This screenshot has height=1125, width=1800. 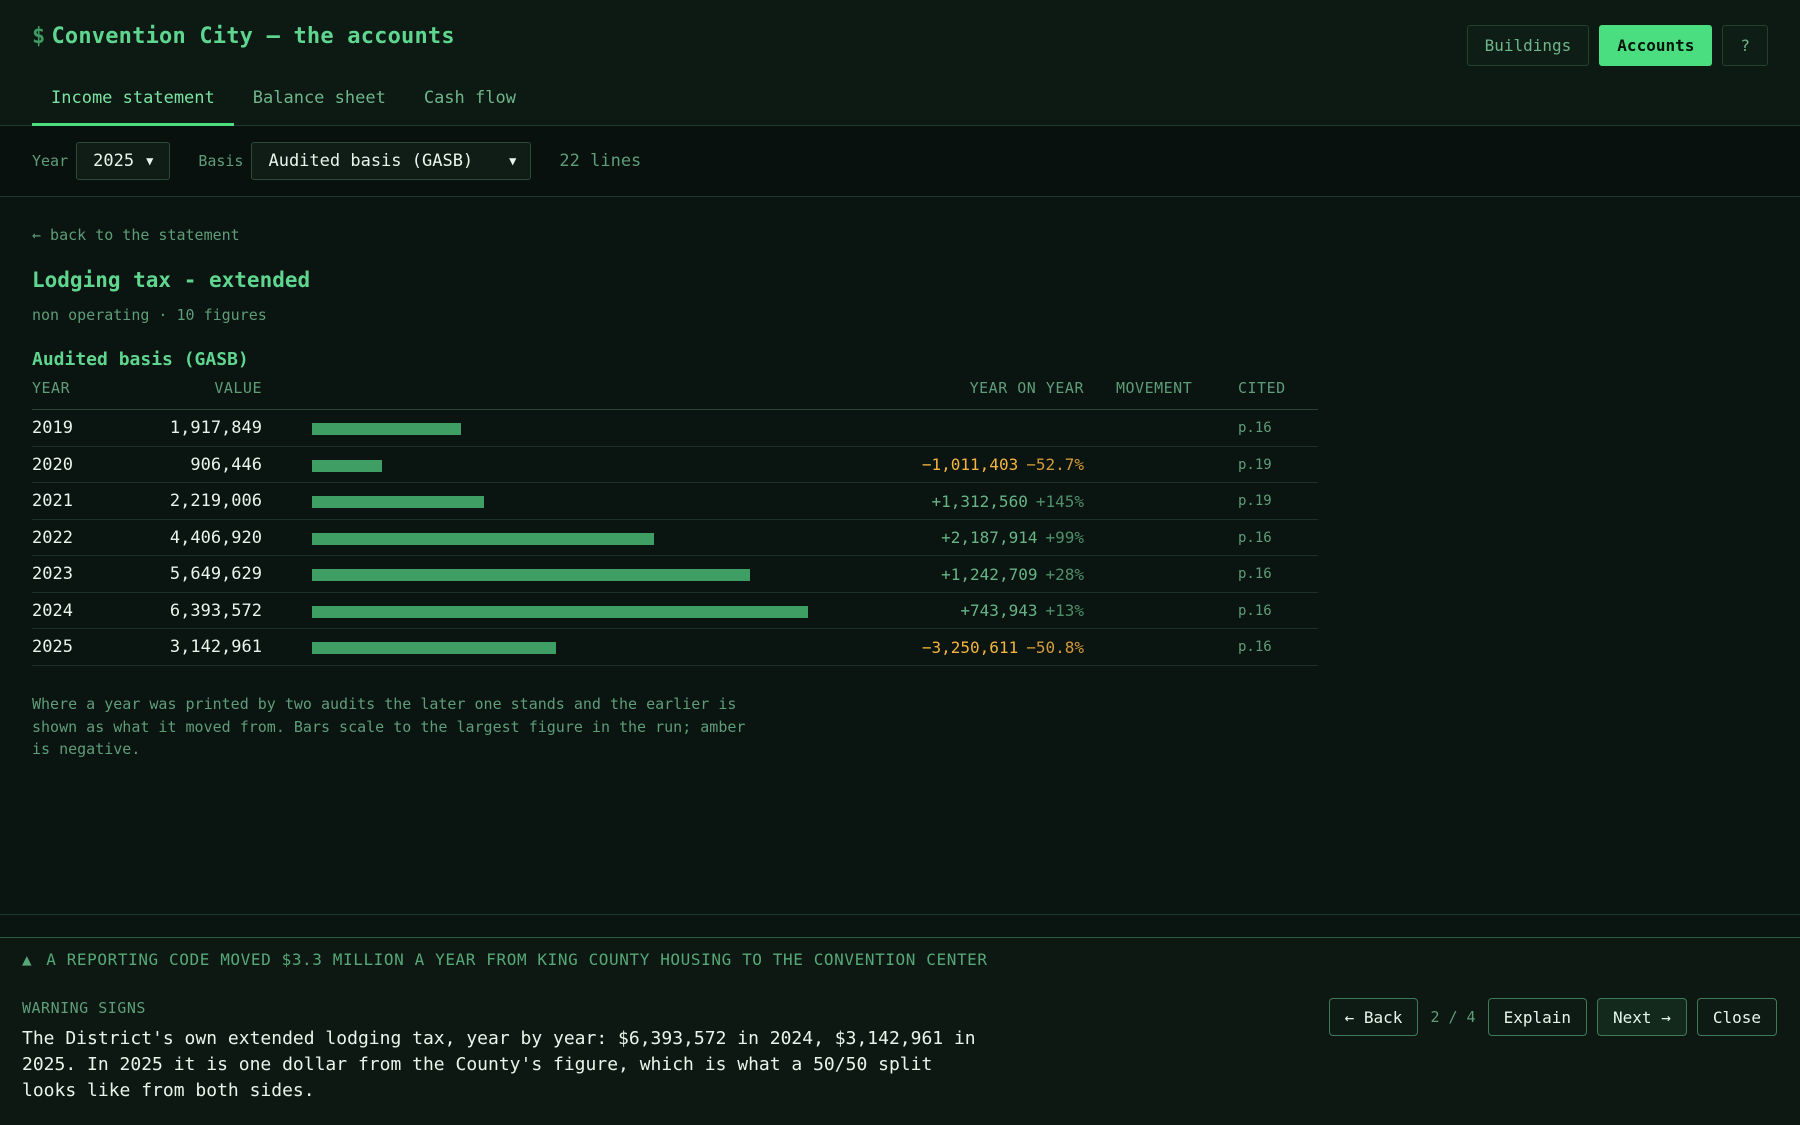 What do you see at coordinates (979, 501) in the screenshot?
I see `yoy-delta: +1,312,560` at bounding box center [979, 501].